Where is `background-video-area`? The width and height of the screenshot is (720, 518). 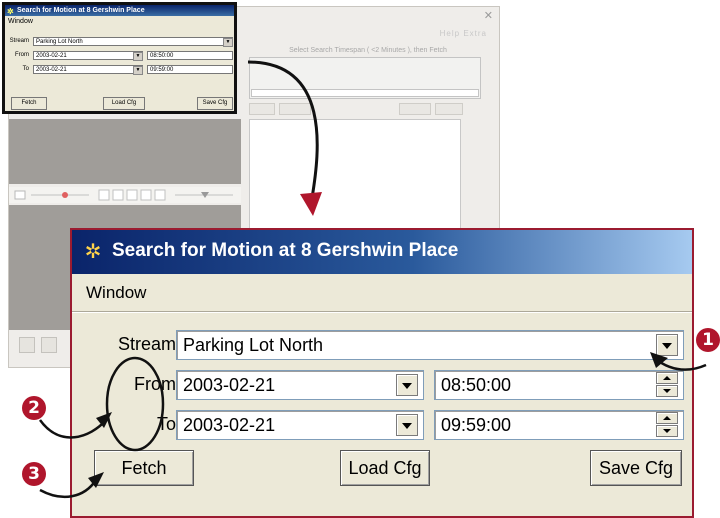
background-video-area is located at coordinates (125, 151).